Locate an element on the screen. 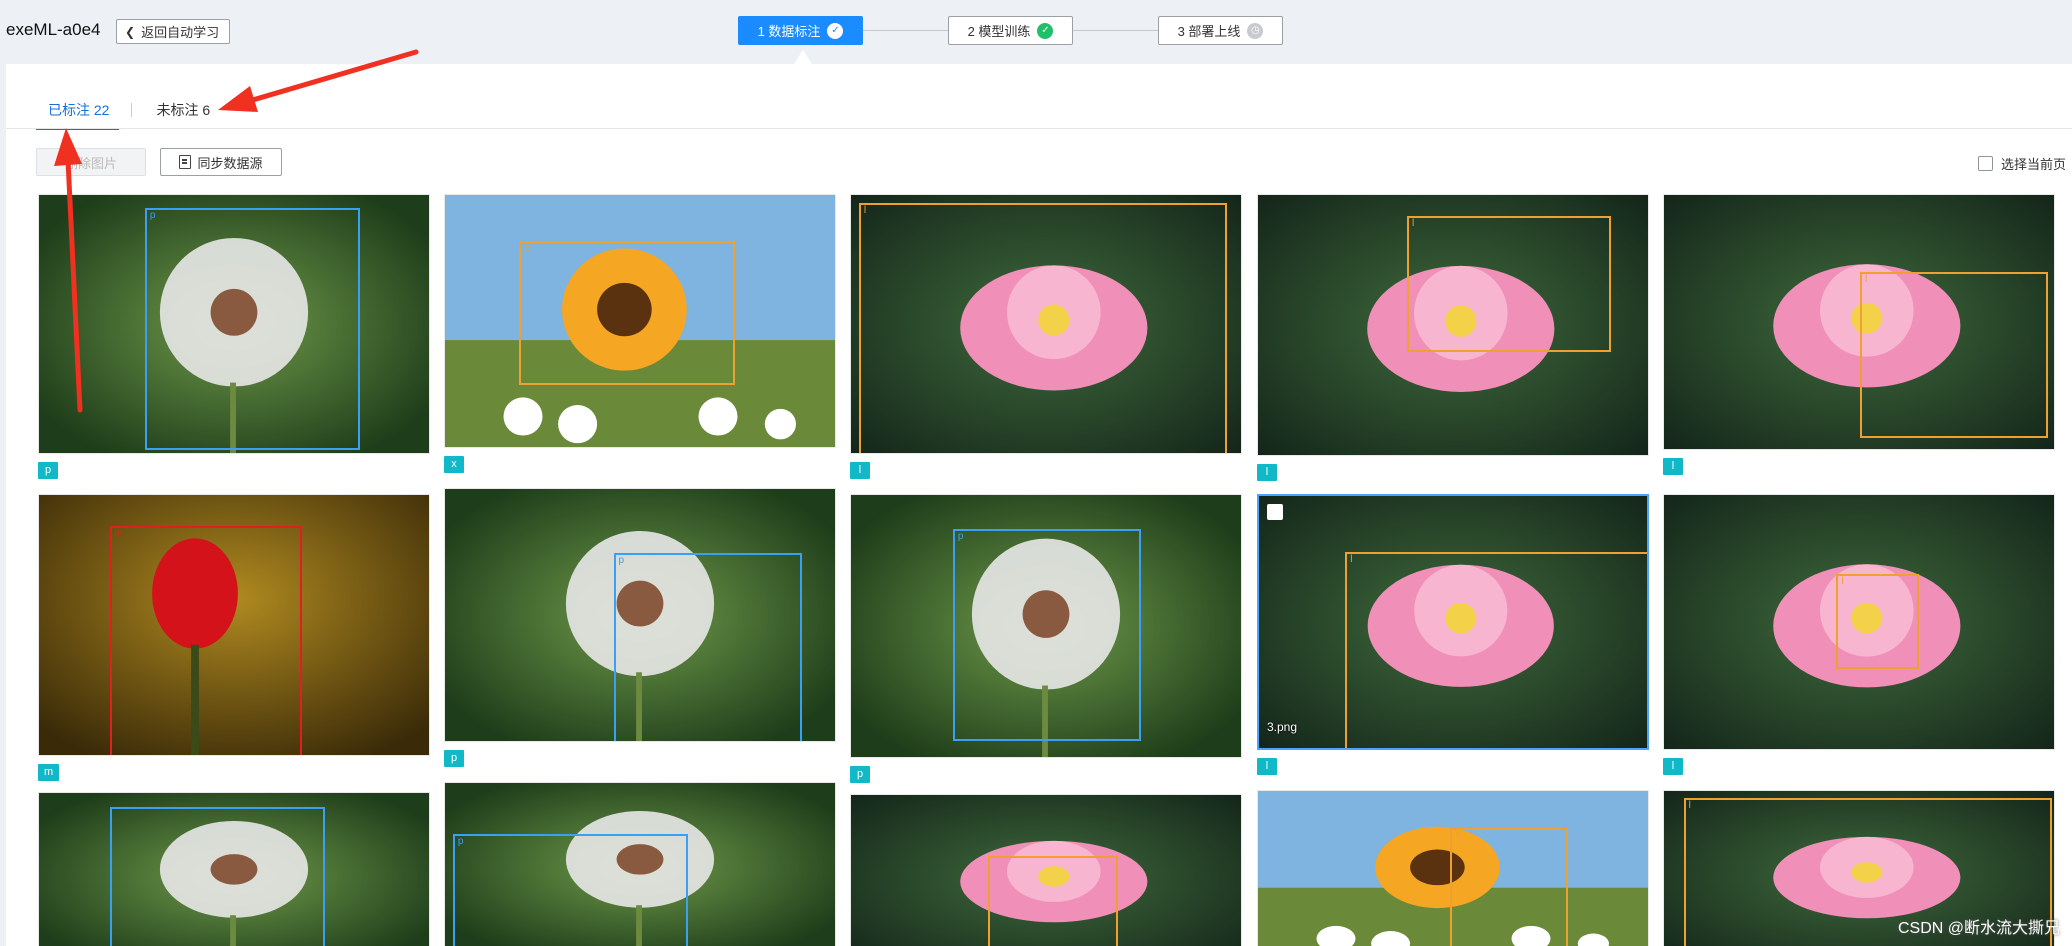  active-step-pointer is located at coordinates (803, 57).